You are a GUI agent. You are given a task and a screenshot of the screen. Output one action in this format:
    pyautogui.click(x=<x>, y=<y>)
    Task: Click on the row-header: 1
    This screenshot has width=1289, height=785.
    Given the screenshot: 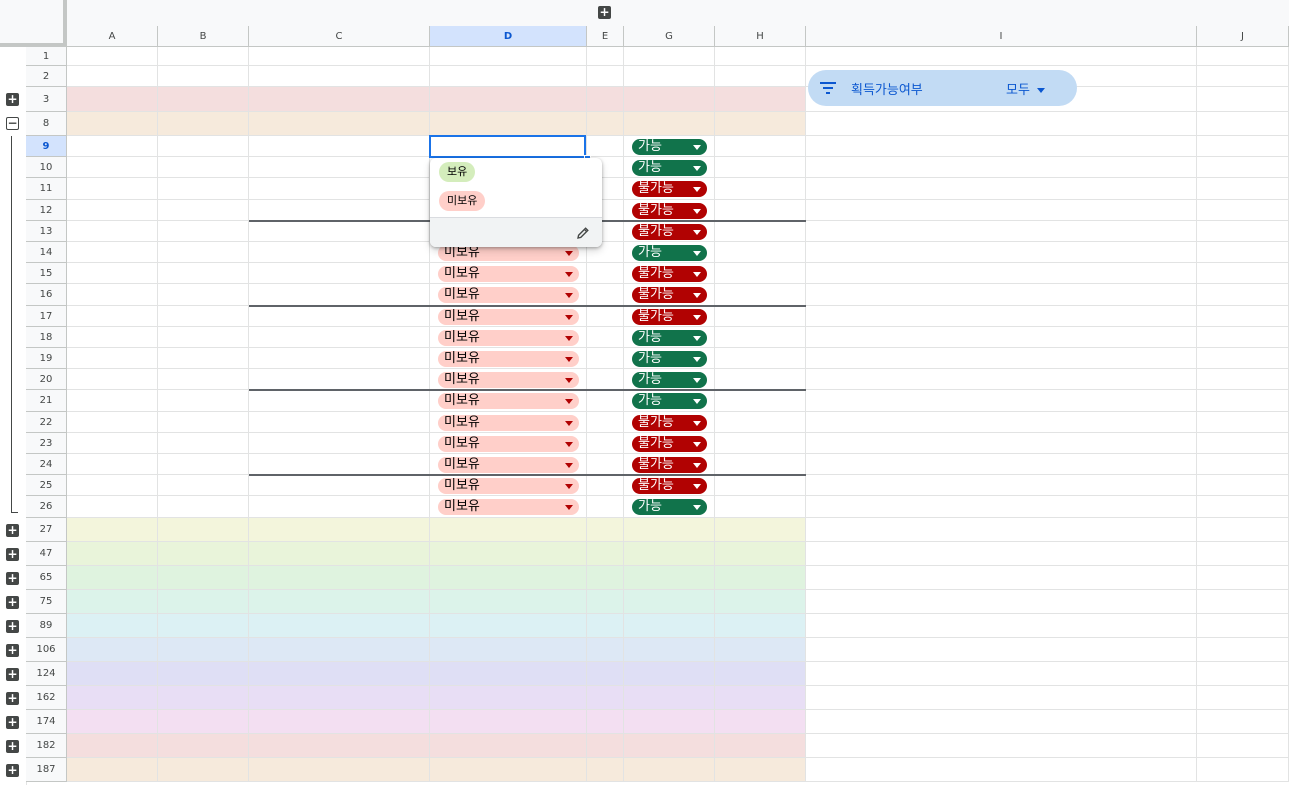 What is the action you would take?
    pyautogui.click(x=46, y=56)
    